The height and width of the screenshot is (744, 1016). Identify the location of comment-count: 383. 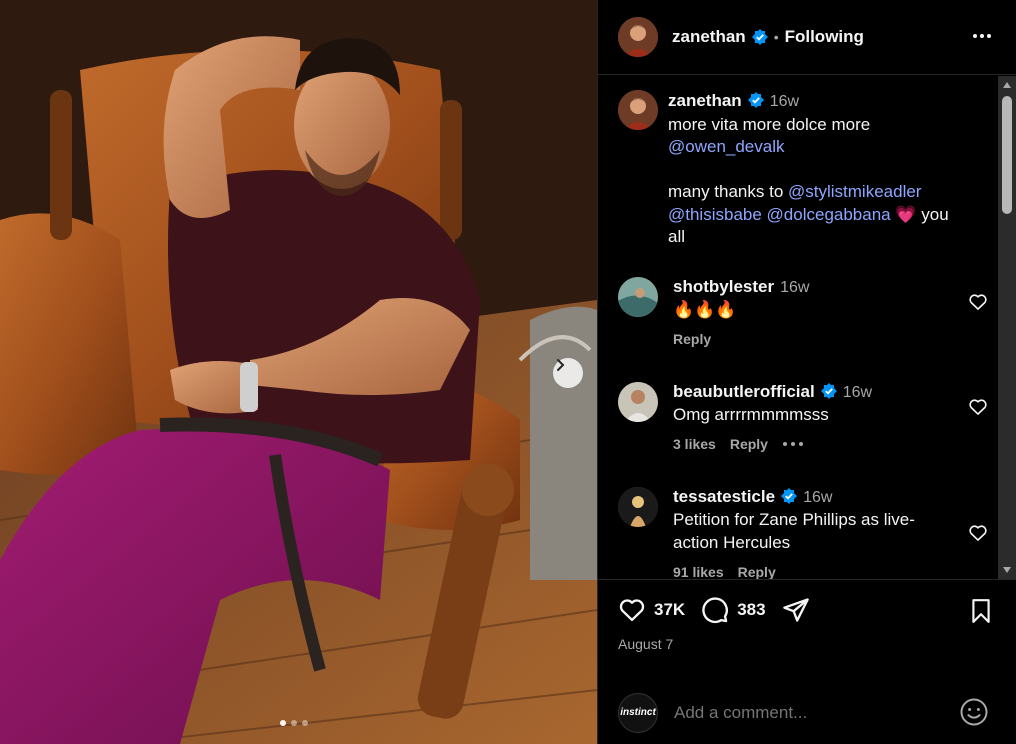
(751, 610).